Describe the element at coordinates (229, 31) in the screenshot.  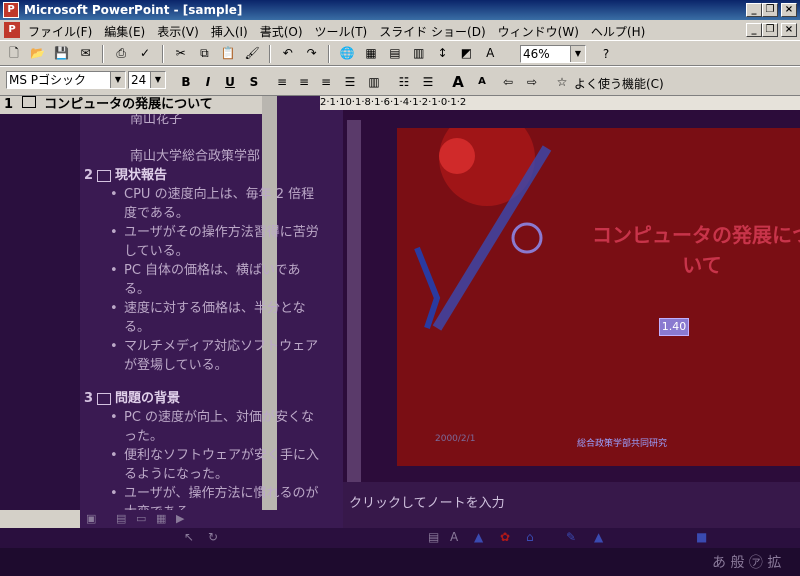
I see `menu-insert: 挿入(I)` at that location.